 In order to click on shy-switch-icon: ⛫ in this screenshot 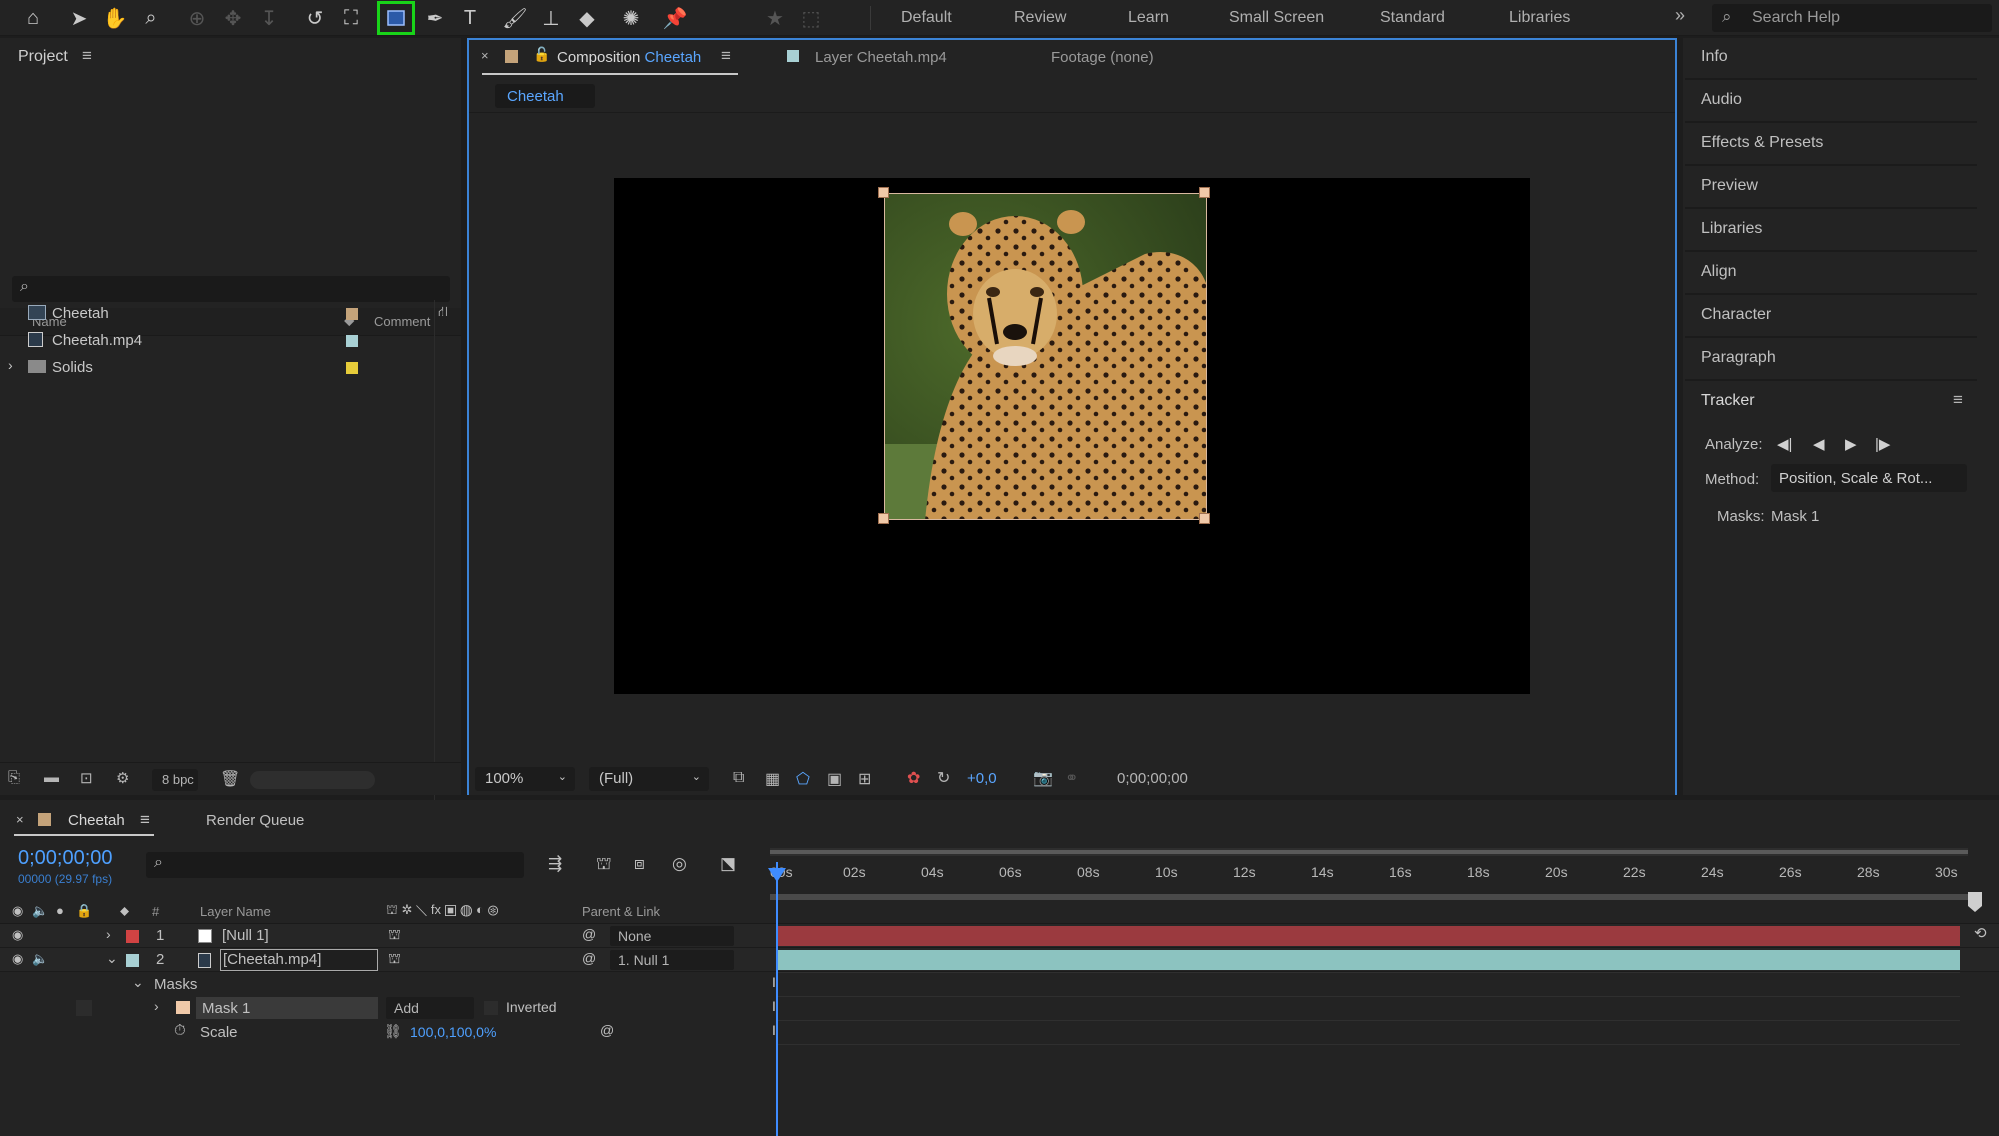, I will do `click(394, 959)`.